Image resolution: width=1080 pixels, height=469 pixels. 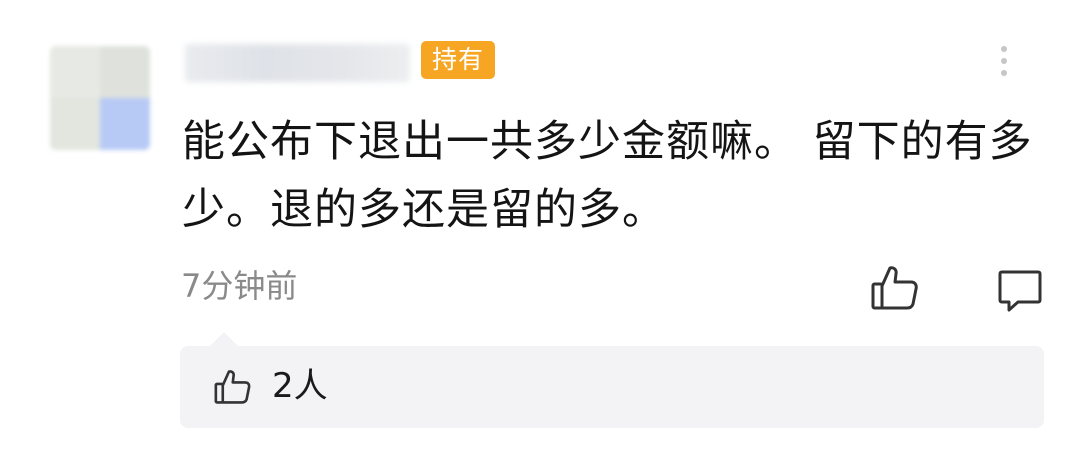 I want to click on panel-pointer, so click(x=224, y=339).